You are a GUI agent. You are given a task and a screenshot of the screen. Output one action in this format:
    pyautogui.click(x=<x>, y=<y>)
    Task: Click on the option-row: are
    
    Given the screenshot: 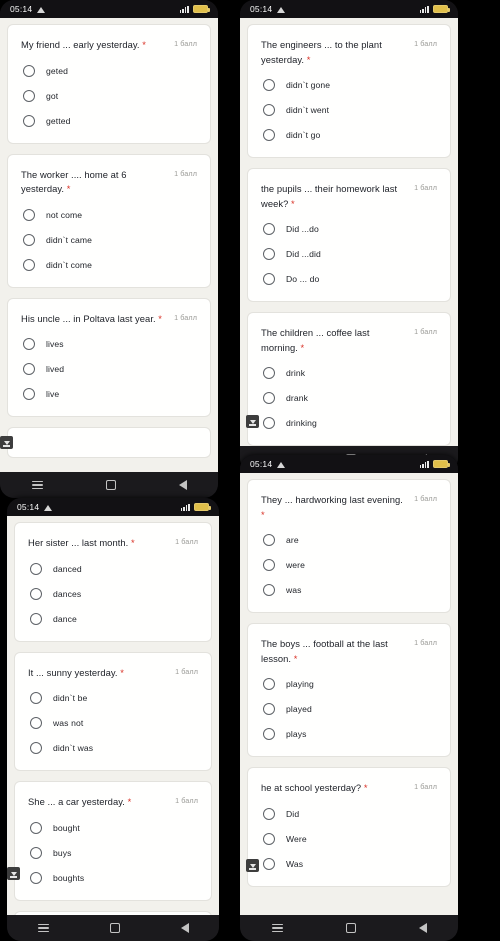 What is the action you would take?
    pyautogui.click(x=350, y=540)
    